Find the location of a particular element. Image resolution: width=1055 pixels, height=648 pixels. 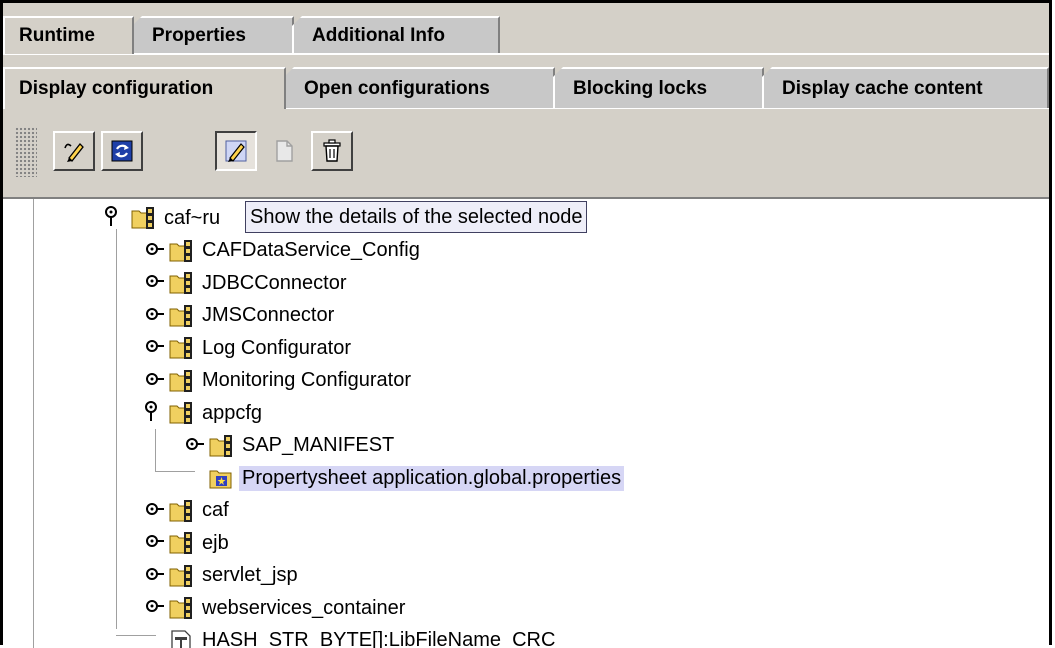

propertysheet-icon is located at coordinates (221, 478).